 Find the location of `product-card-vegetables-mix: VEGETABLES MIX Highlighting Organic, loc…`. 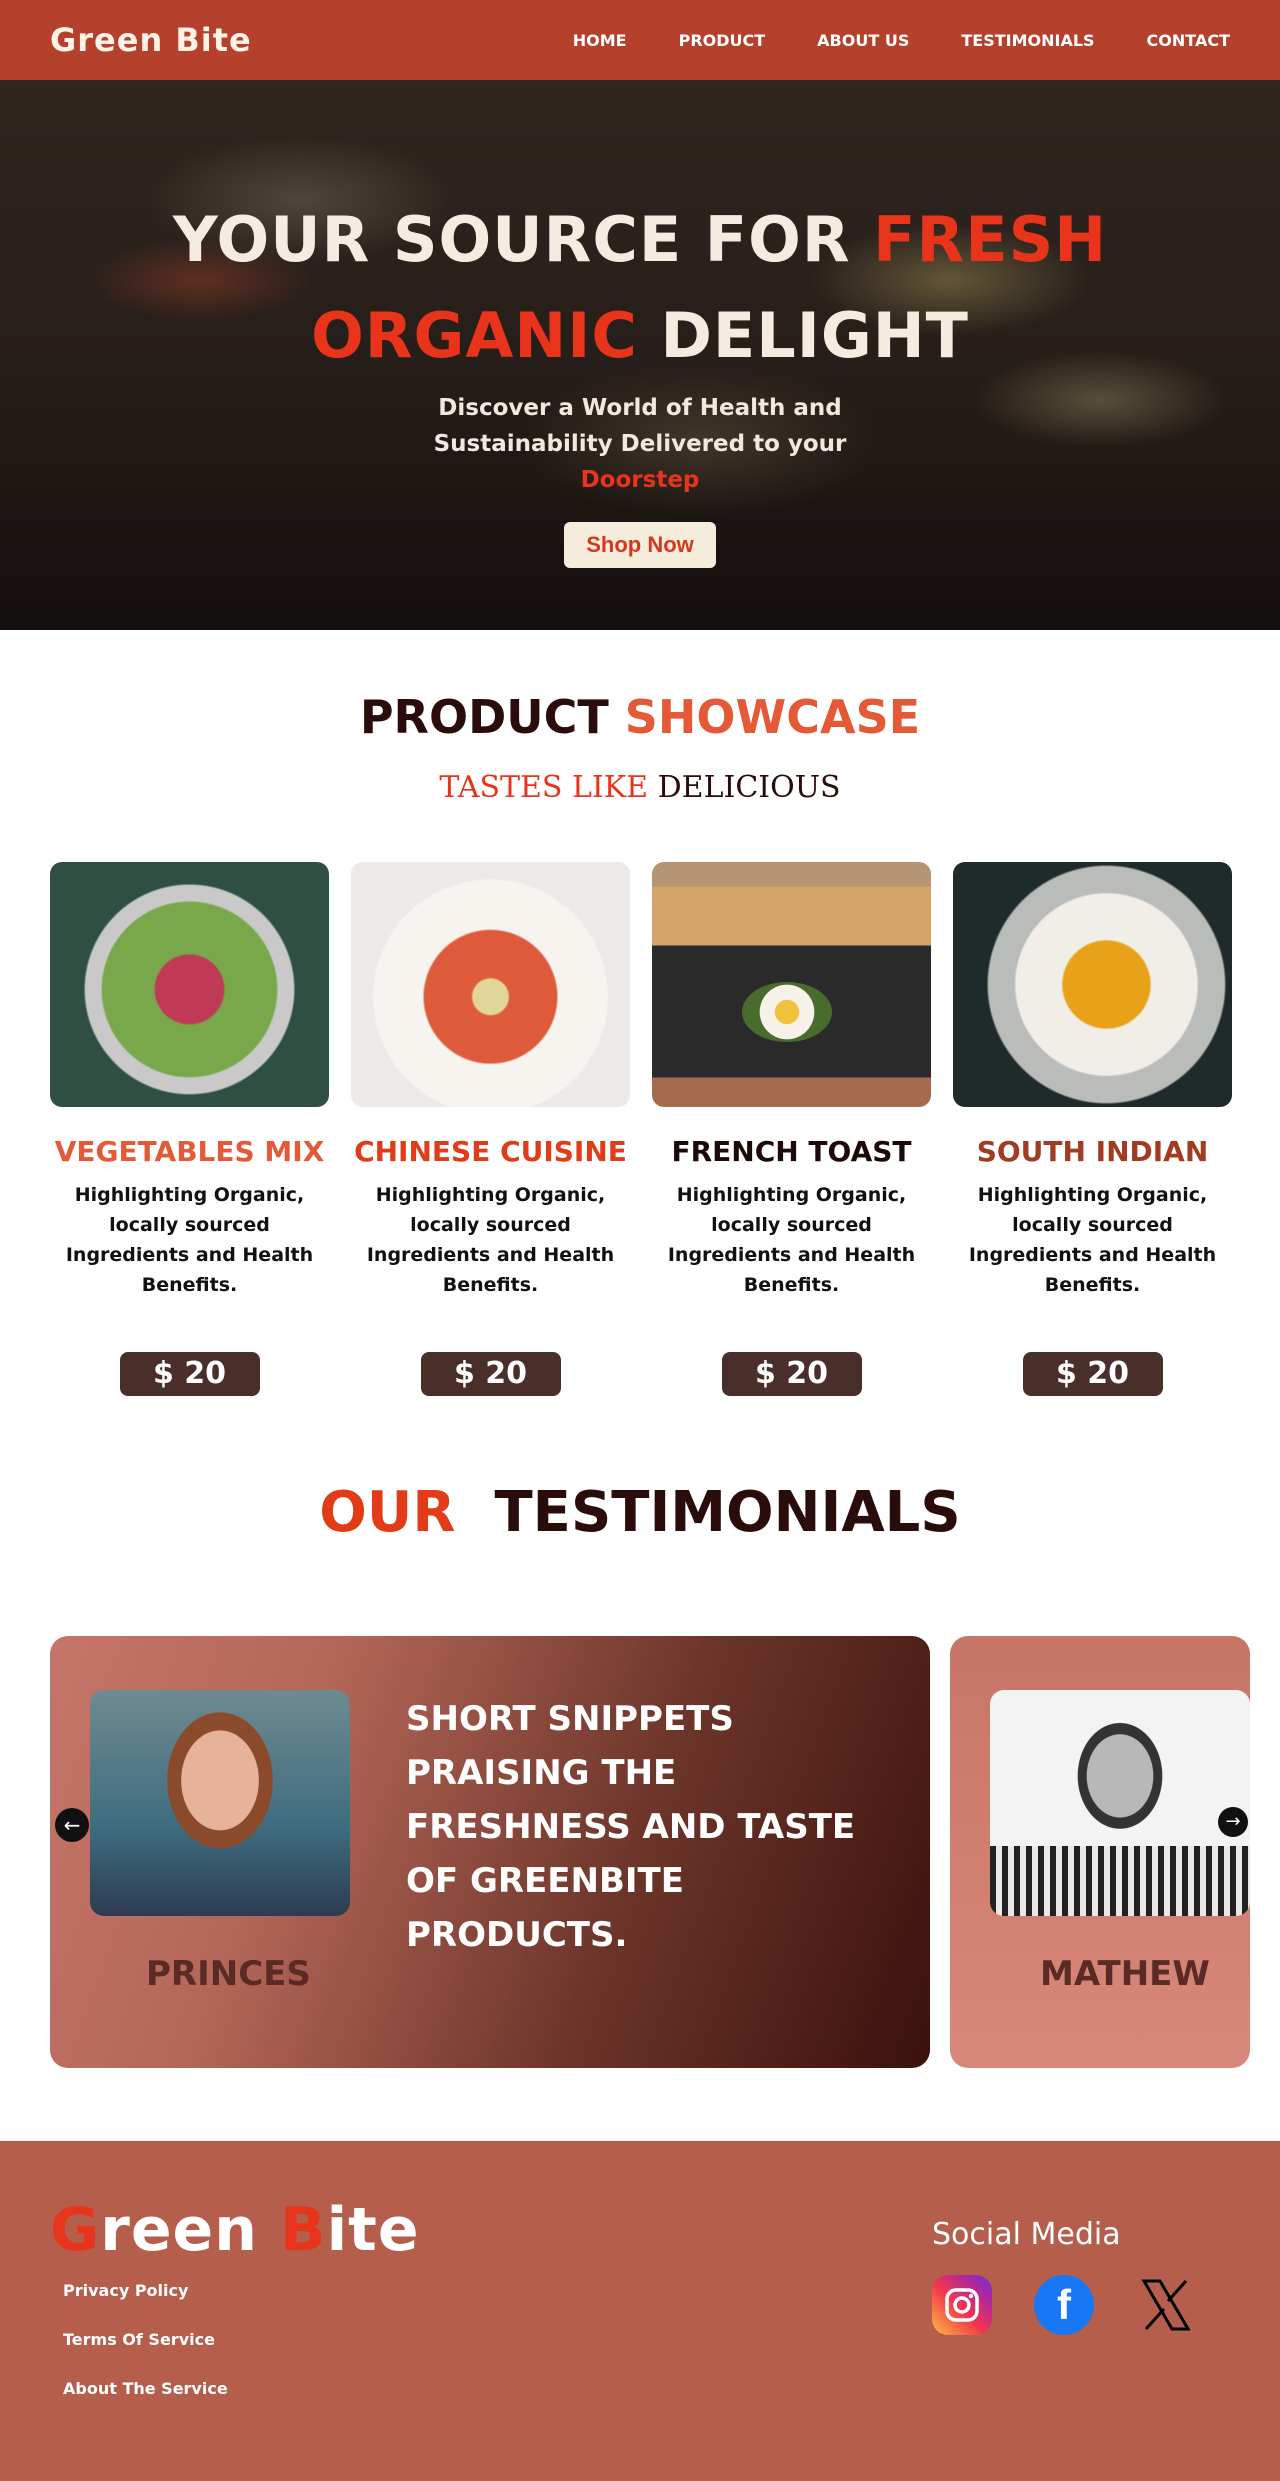

product-card-vegetables-mix: VEGETABLES MIX Highlighting Organic, loc… is located at coordinates (189, 1129).